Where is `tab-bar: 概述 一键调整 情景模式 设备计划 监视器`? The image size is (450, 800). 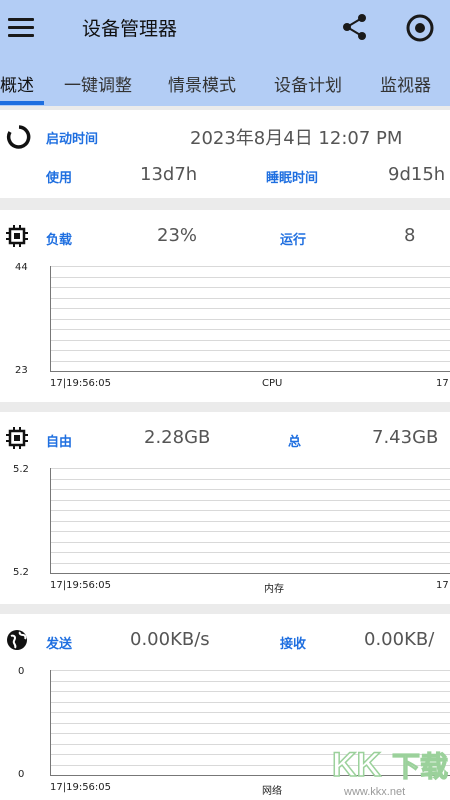
tab-bar: 概述 一键调整 情景模式 设备计划 监视器 is located at coordinates (225, 82).